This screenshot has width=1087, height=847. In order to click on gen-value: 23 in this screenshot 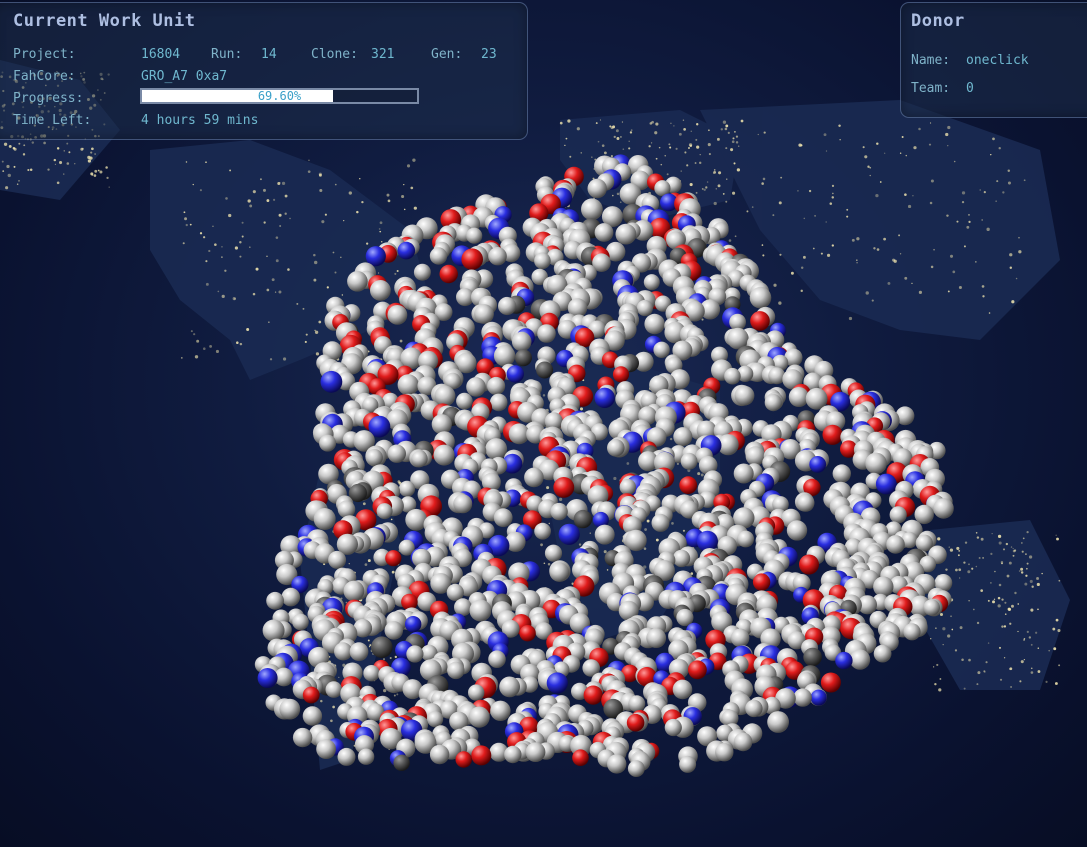, I will do `click(489, 54)`.